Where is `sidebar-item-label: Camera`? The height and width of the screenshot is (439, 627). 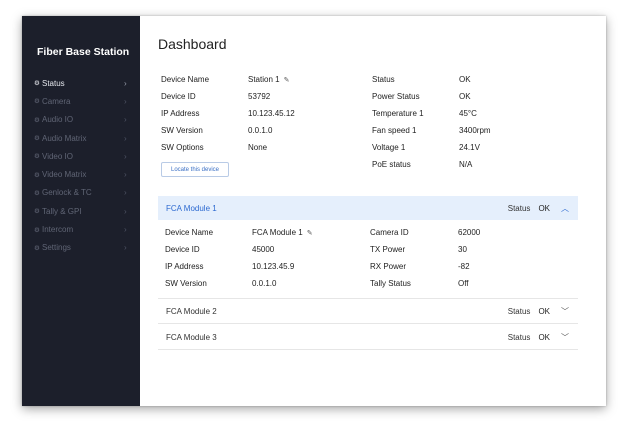 sidebar-item-label: Camera is located at coordinates (56, 101).